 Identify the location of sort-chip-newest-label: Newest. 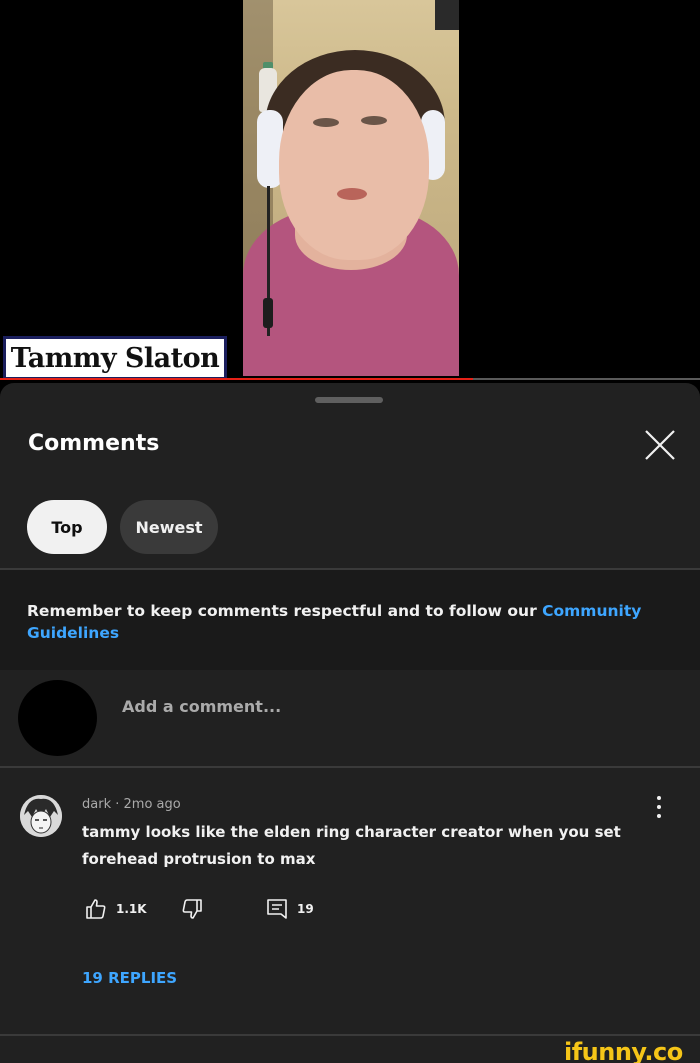
(169, 527).